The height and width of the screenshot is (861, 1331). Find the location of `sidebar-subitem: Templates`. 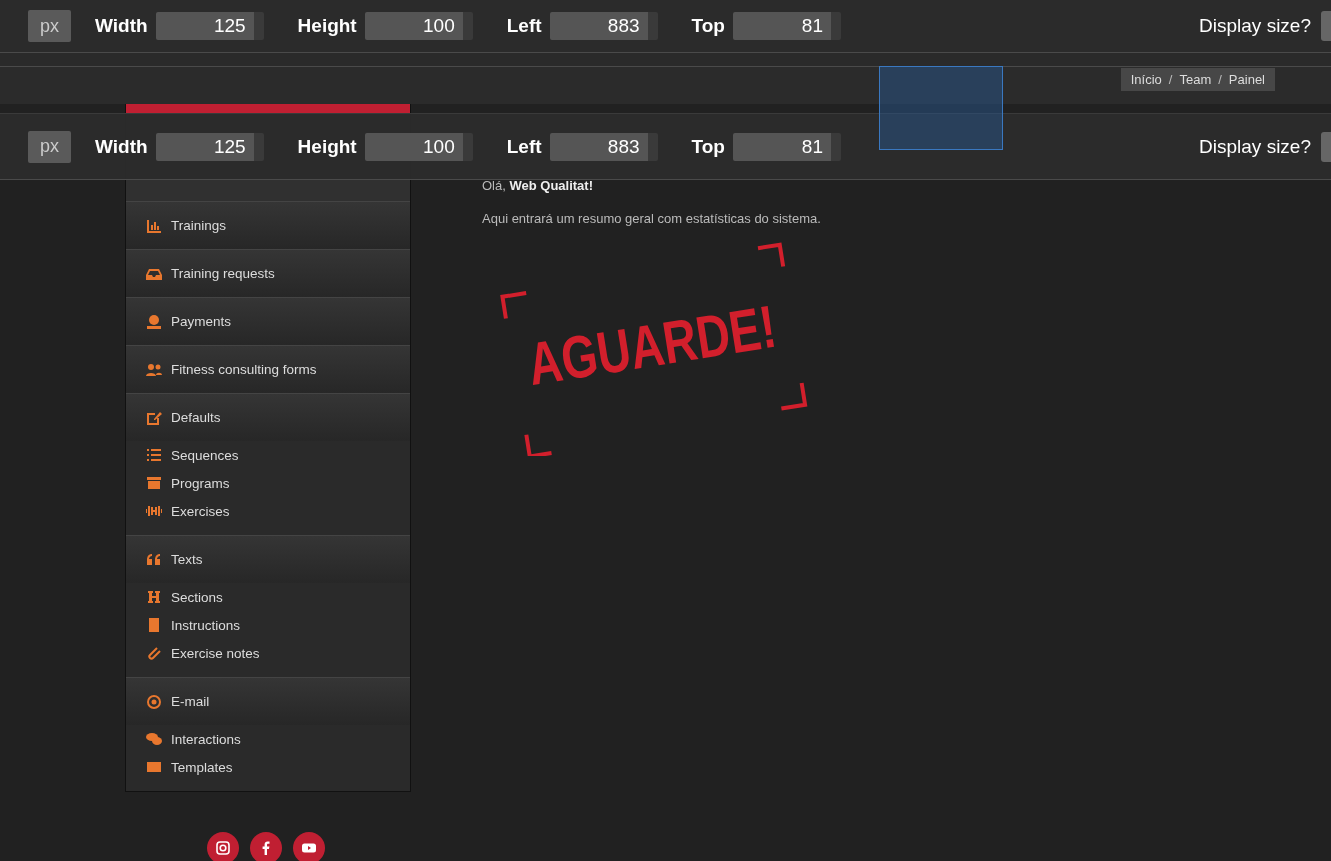

sidebar-subitem: Templates is located at coordinates (268, 767).